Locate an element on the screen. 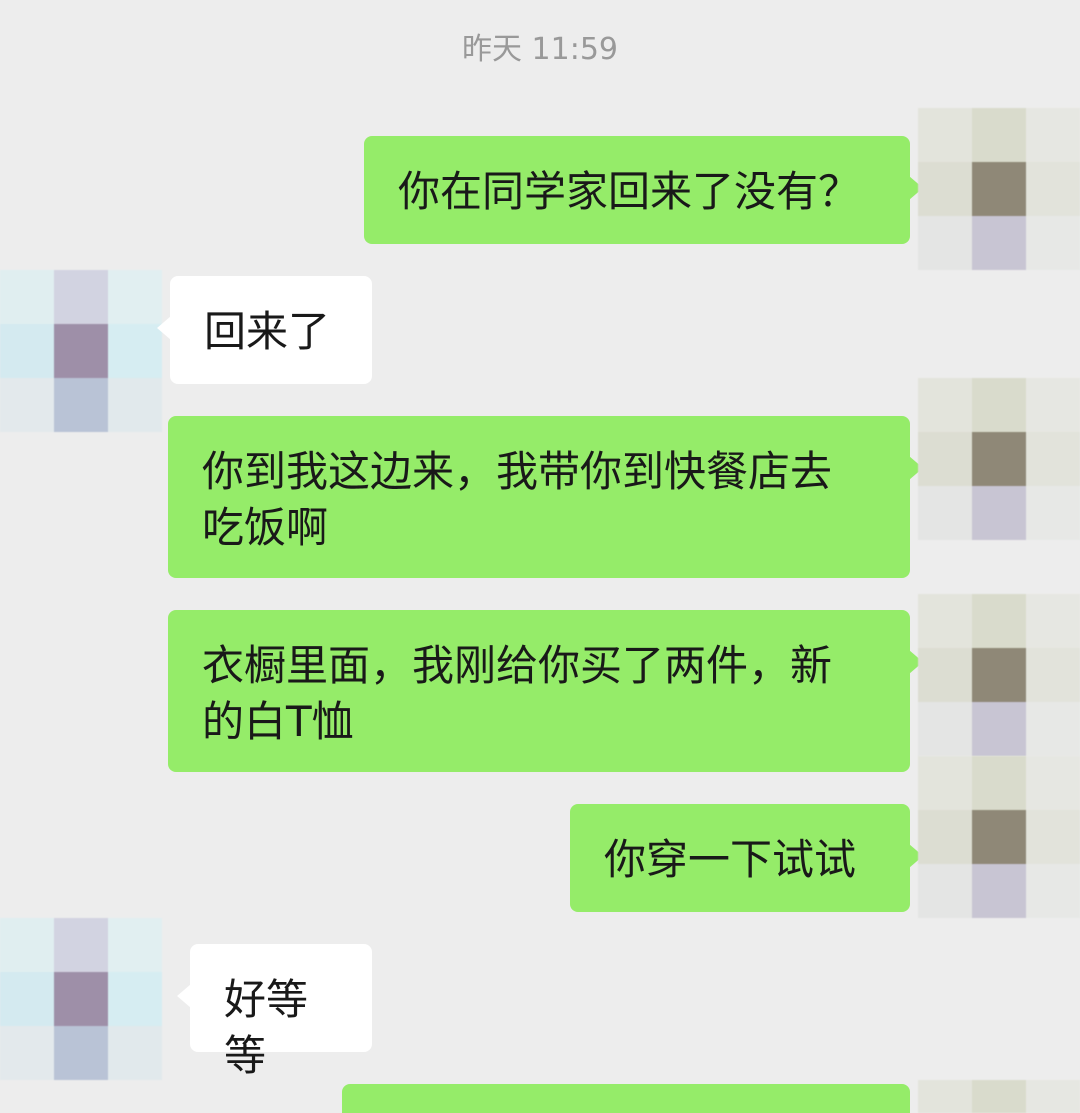 This screenshot has width=1080, height=1113. message-bubble-incoming: 回来了 is located at coordinates (264, 330).